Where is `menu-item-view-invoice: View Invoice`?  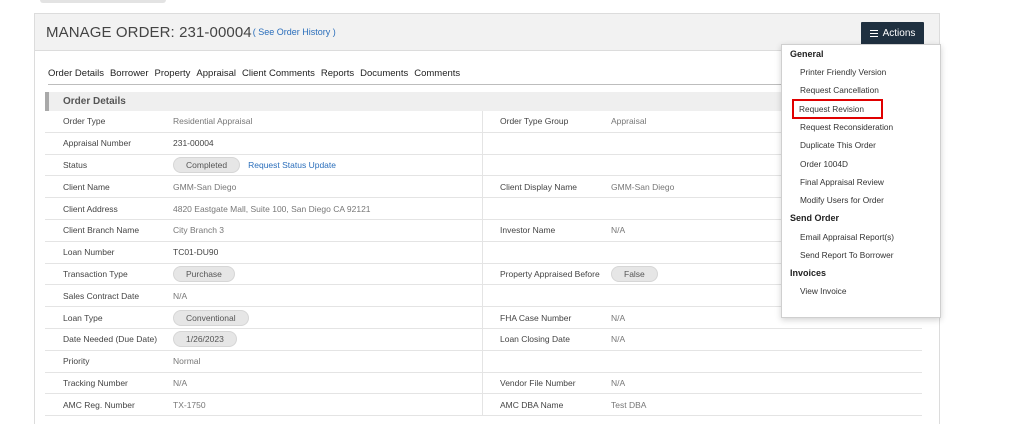
menu-item-view-invoice: View Invoice is located at coordinates (861, 291).